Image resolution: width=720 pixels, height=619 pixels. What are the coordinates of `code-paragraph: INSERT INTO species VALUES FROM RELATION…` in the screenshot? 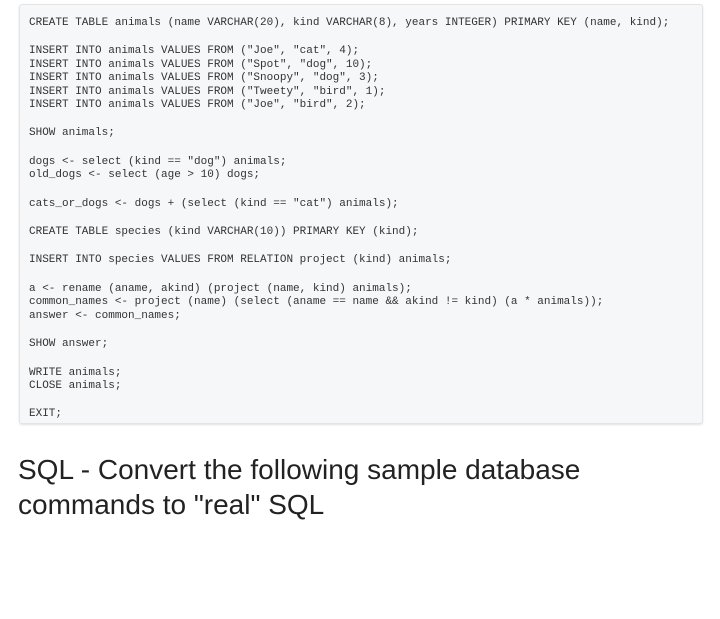 It's located at (365, 260).